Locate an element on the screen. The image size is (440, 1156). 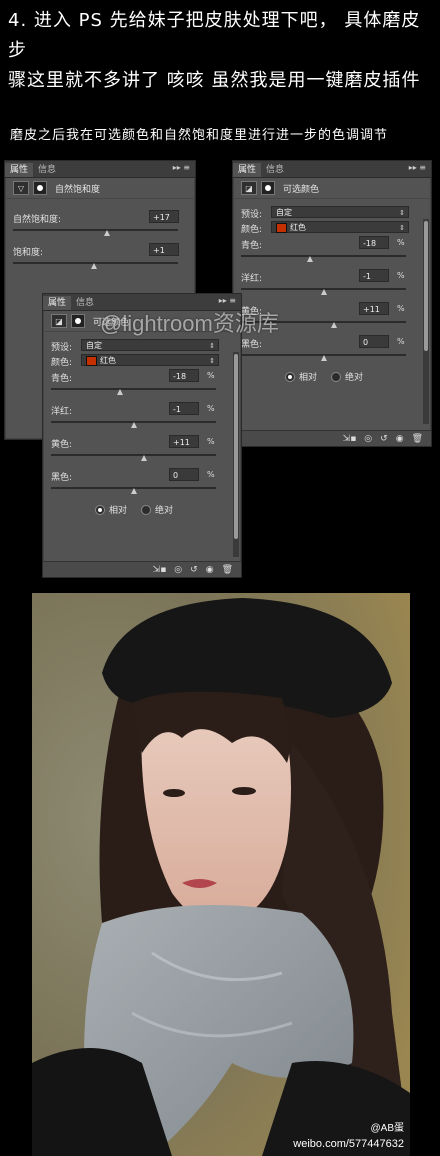
tutorial-subheading: 磨皮之后我在可选颜色和自然饱和度里进行进一步的色调调节 is located at coordinates (199, 135).